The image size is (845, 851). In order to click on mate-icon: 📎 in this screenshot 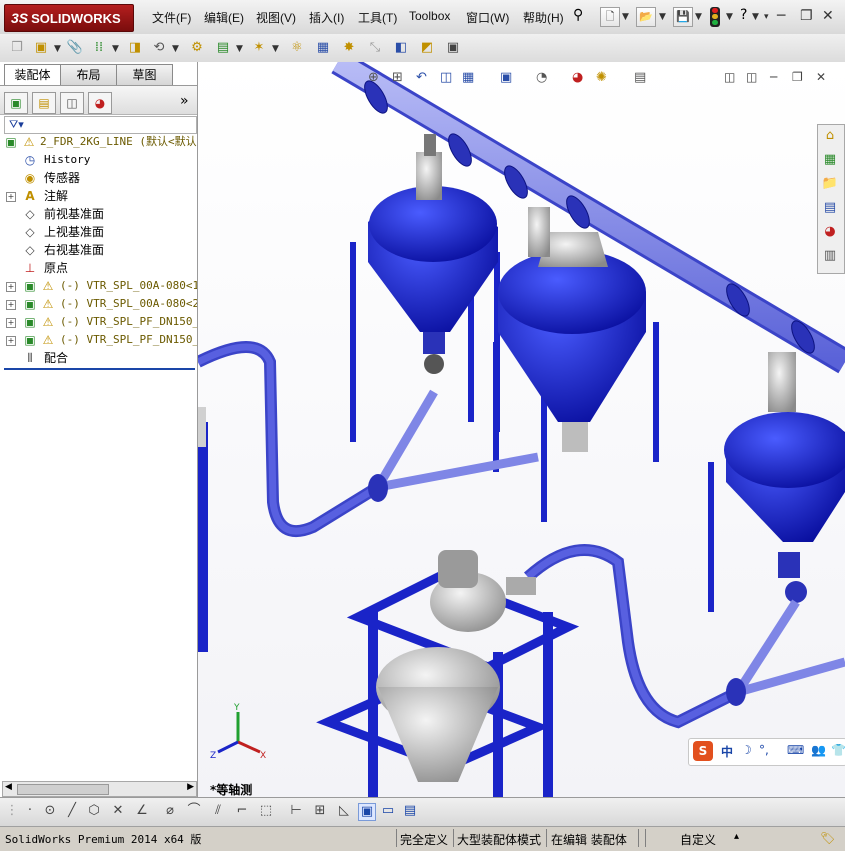, I will do `click(75, 48)`.